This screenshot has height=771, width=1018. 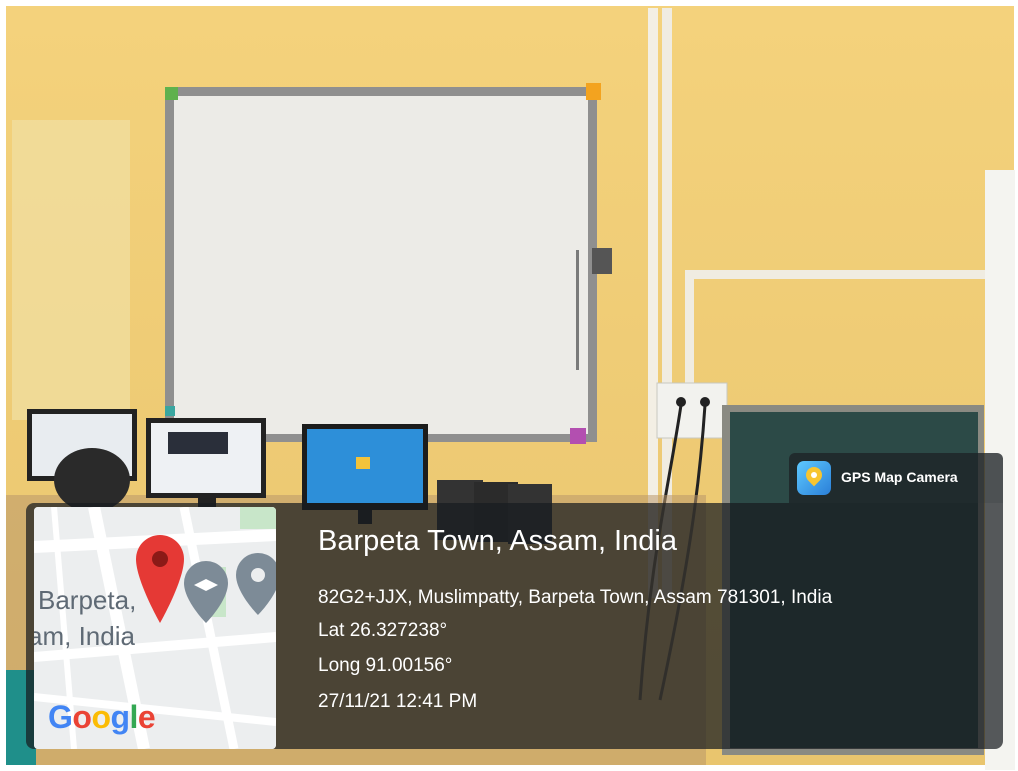 I want to click on datetime-text: 27/11/21 12:41 PM, so click(x=398, y=701).